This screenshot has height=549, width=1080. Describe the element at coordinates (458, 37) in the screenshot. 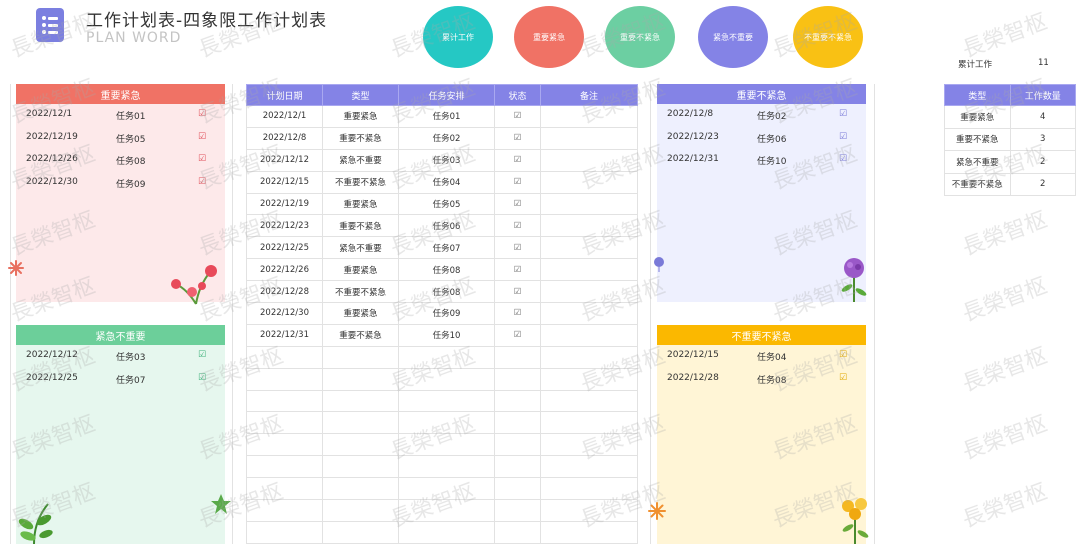

I see `nav-circle-total: 累计工作` at that location.